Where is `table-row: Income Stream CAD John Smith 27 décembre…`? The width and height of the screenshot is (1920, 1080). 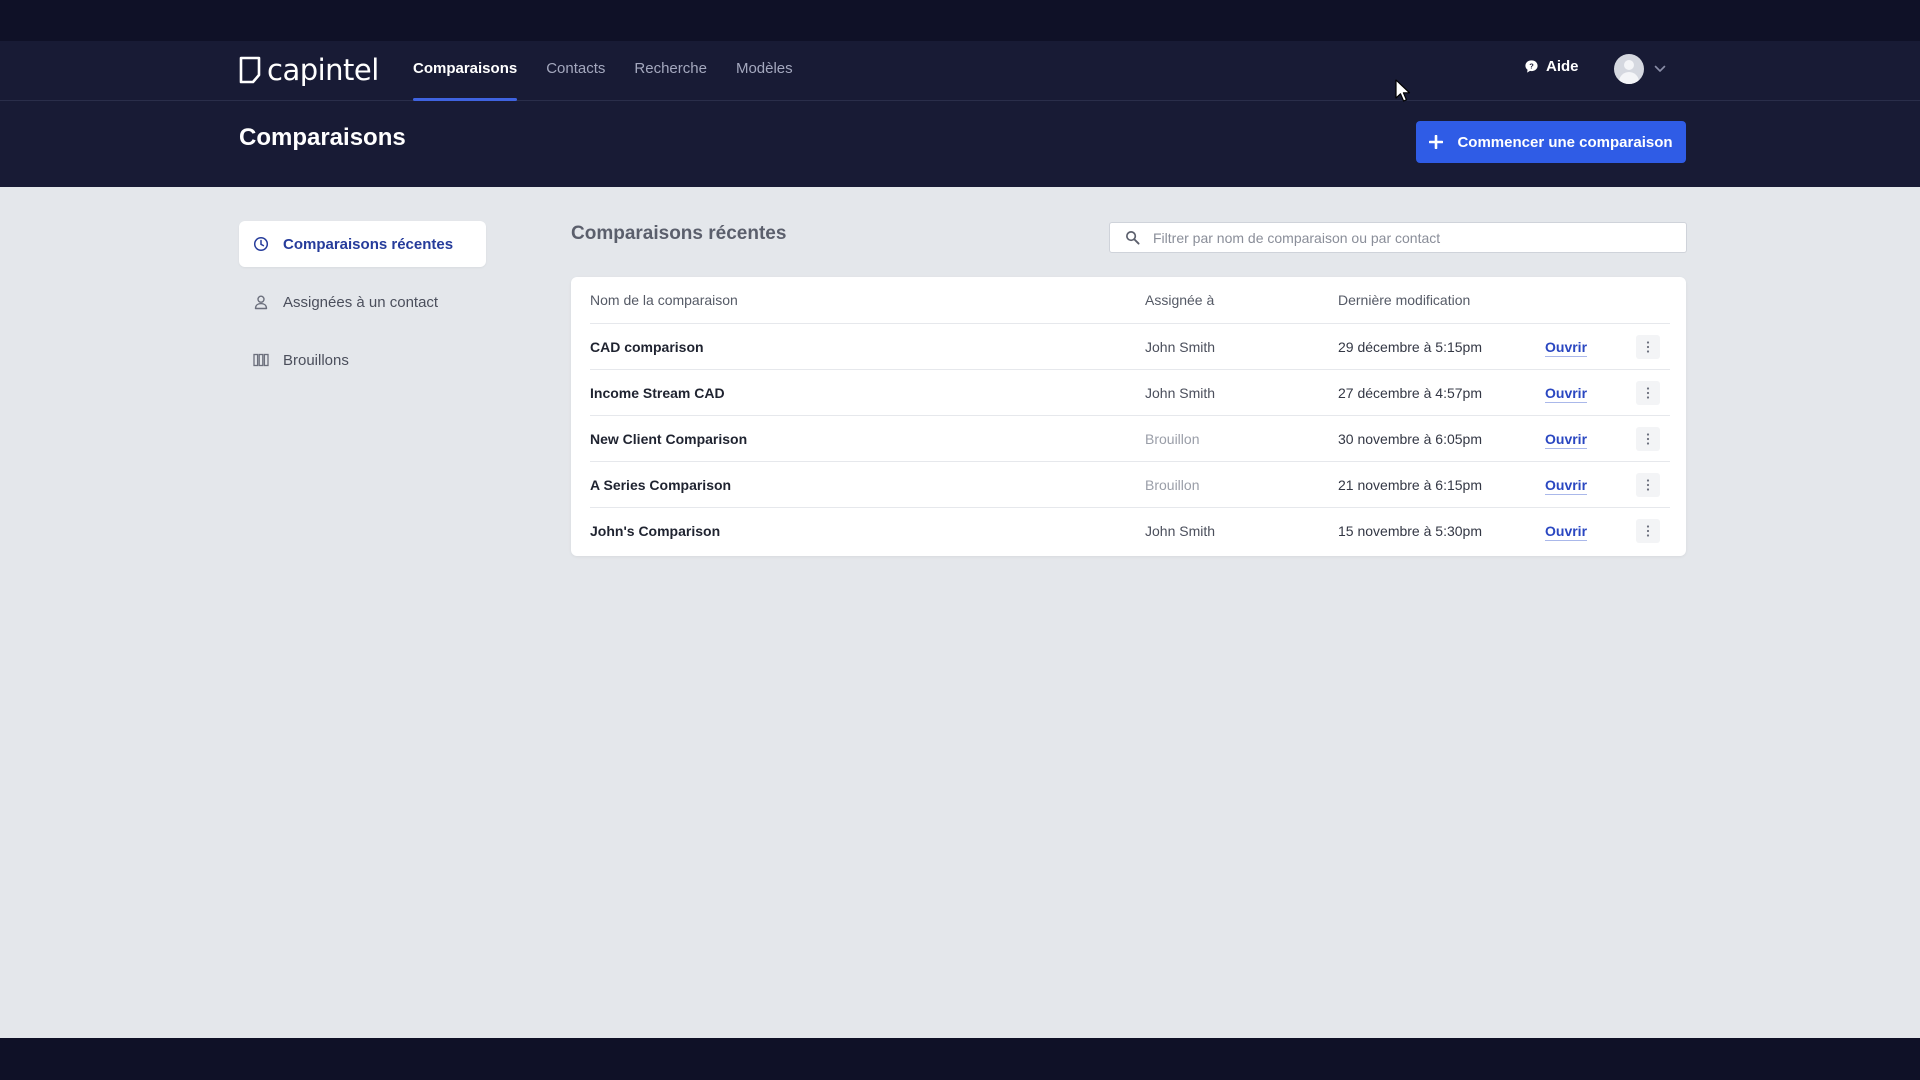 table-row: Income Stream CAD John Smith 27 décembre… is located at coordinates (1130, 393).